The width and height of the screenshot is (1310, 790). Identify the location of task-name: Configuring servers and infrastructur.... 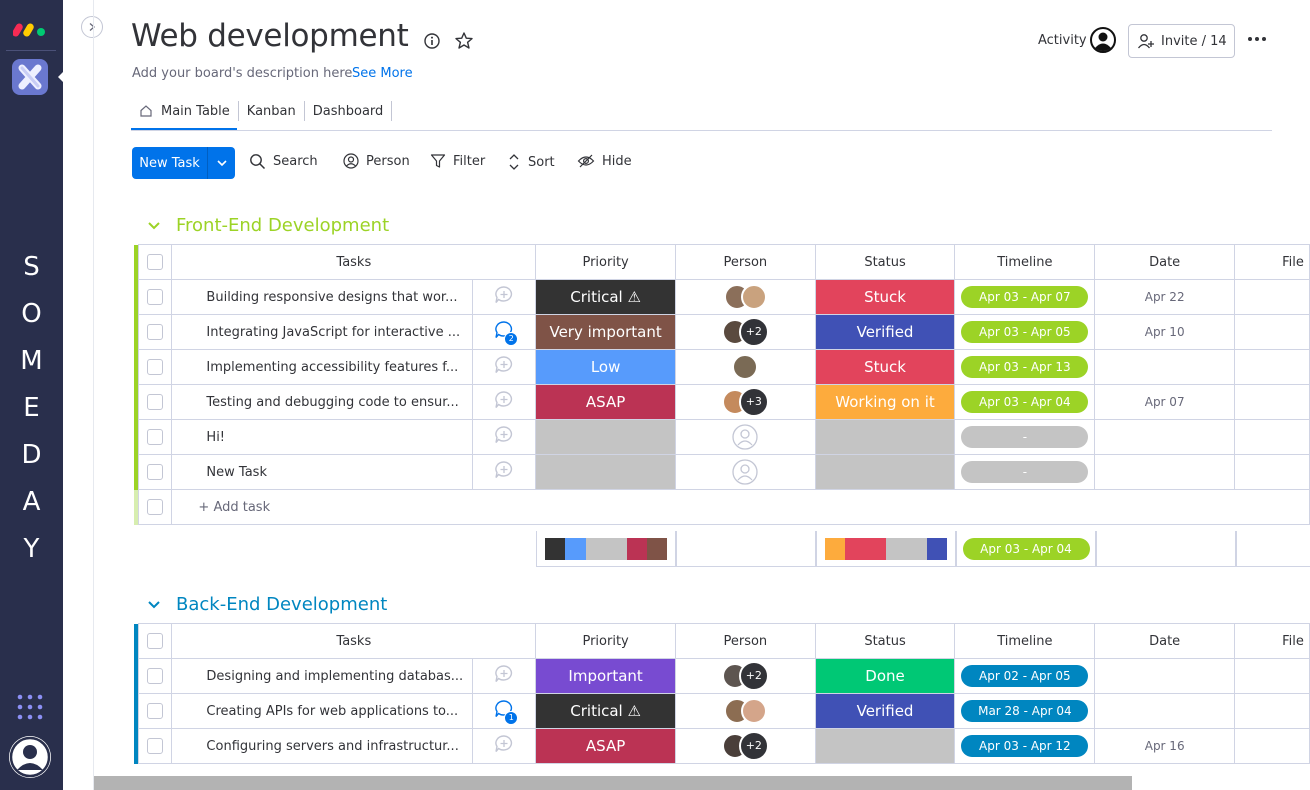
(322, 746).